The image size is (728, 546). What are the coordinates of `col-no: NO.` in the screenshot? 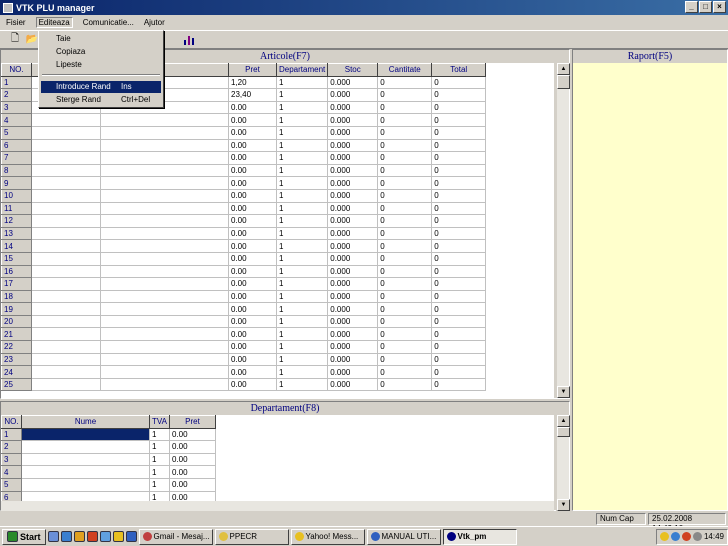 It's located at (16, 70).